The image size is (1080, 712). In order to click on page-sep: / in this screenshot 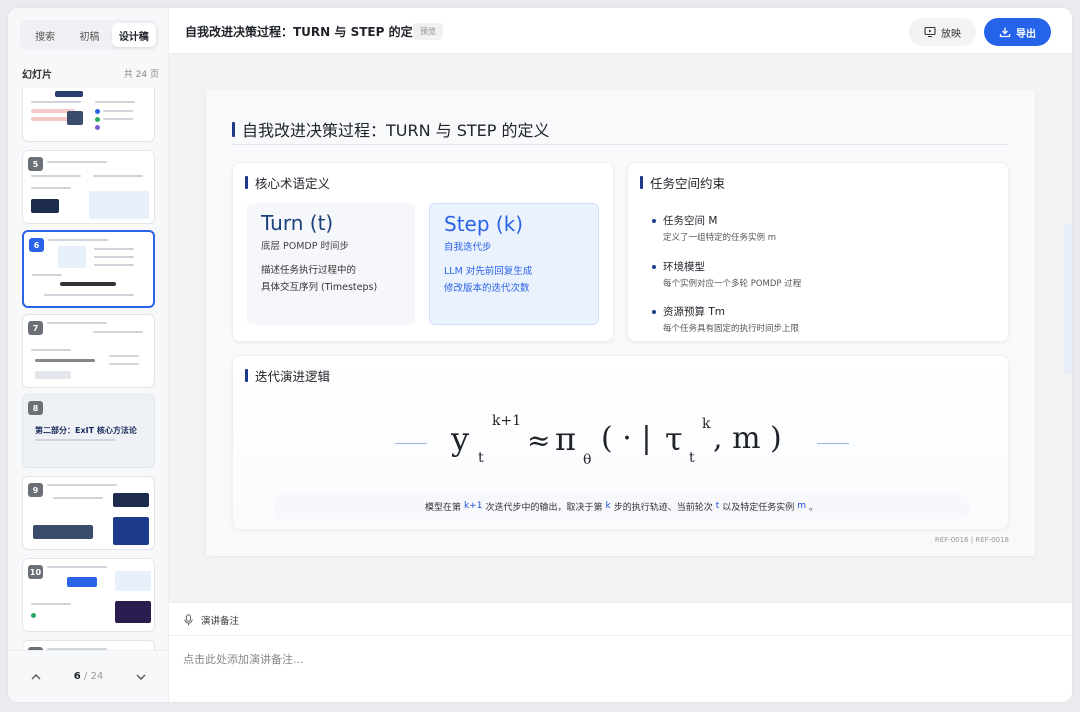, I will do `click(85, 676)`.